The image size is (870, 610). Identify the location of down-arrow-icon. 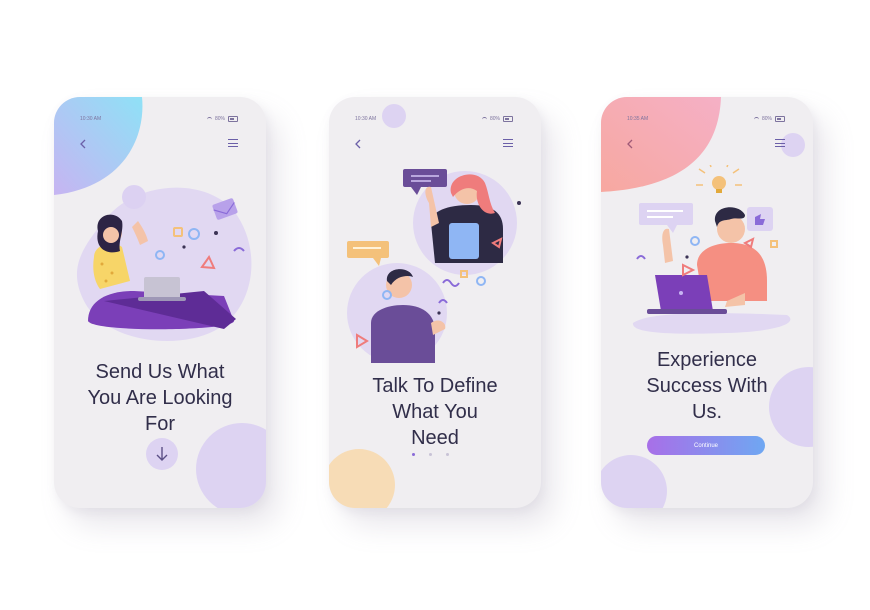
(162, 454).